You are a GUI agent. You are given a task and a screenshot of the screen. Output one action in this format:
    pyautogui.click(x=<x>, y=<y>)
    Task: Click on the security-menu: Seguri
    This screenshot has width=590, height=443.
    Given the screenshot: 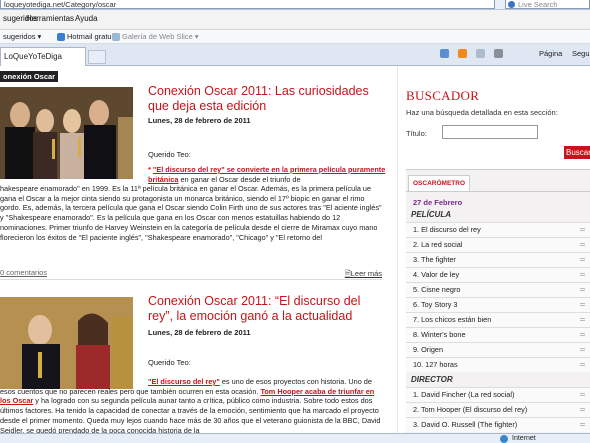 What is the action you would take?
    pyautogui.click(x=581, y=53)
    